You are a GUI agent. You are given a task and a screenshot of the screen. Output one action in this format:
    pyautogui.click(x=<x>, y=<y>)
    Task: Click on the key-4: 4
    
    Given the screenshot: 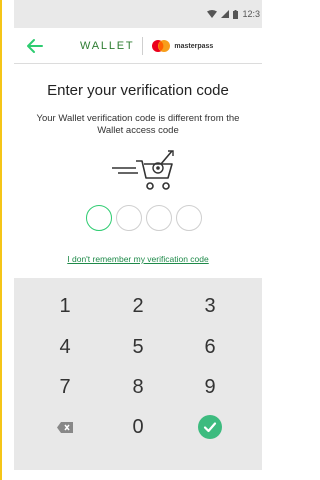 What is the action you would take?
    pyautogui.click(x=65, y=347)
    